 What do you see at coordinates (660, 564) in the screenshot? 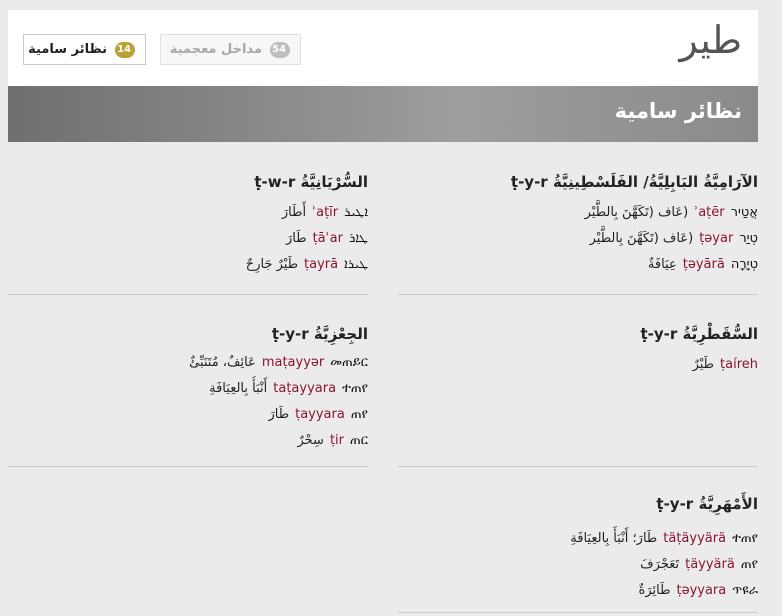
I see `gloss: تَعَجْرَفَ` at bounding box center [660, 564].